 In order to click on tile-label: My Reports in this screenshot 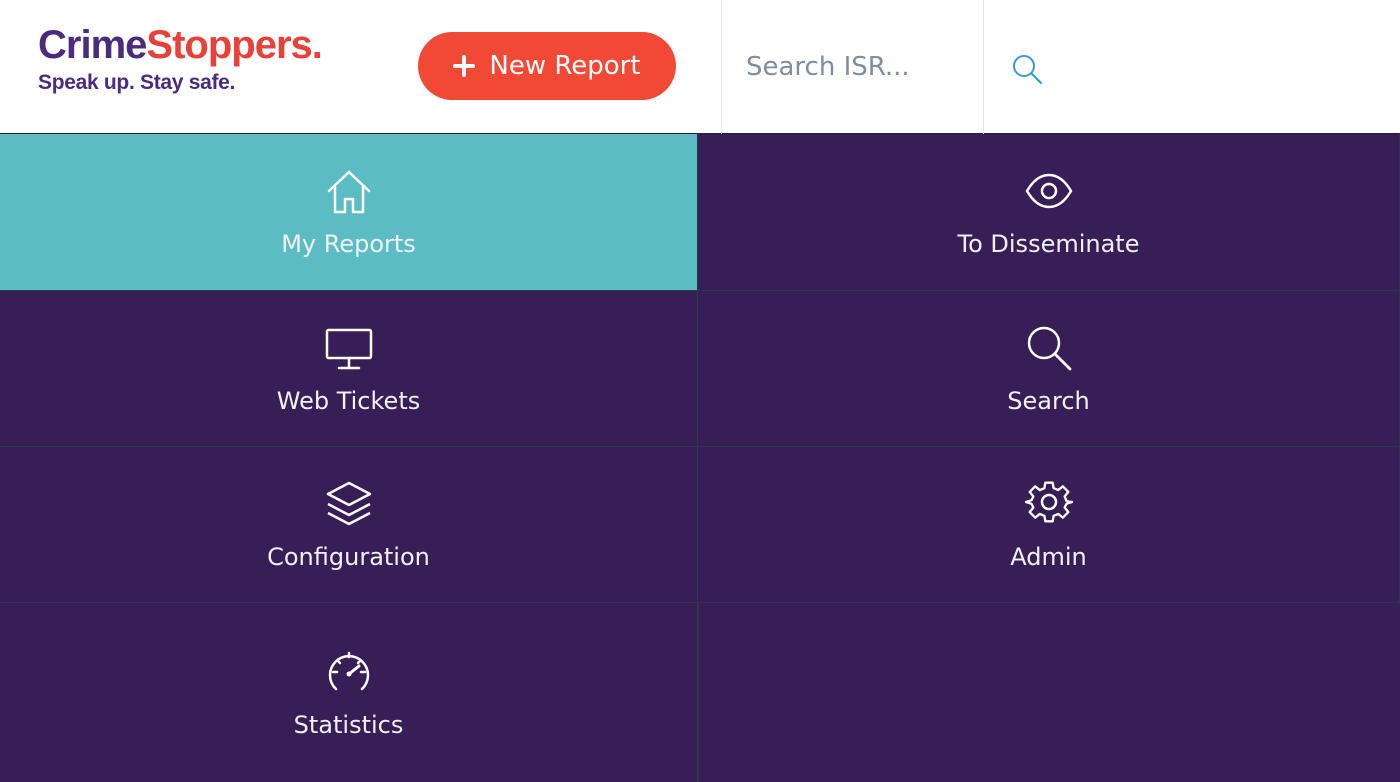, I will do `click(348, 244)`.